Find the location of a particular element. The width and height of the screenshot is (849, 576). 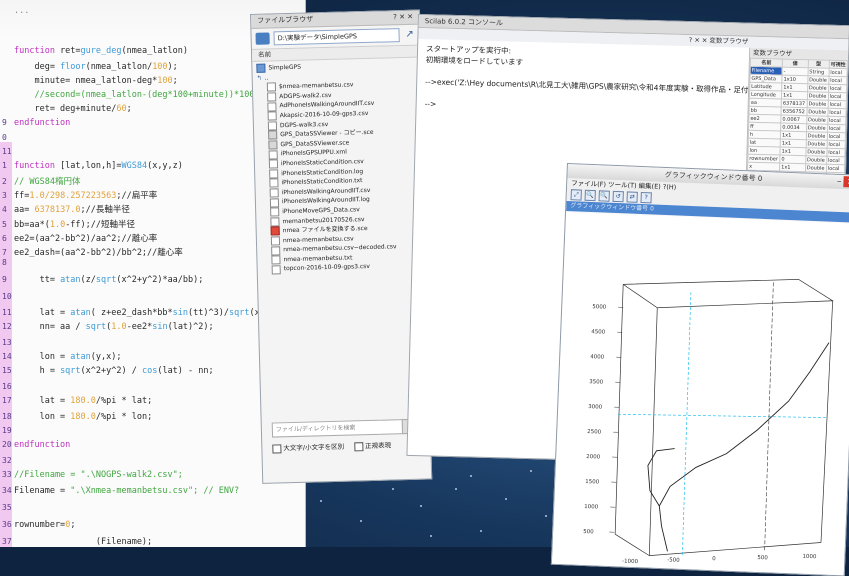

y-tick-label: 2500 is located at coordinates (594, 432).